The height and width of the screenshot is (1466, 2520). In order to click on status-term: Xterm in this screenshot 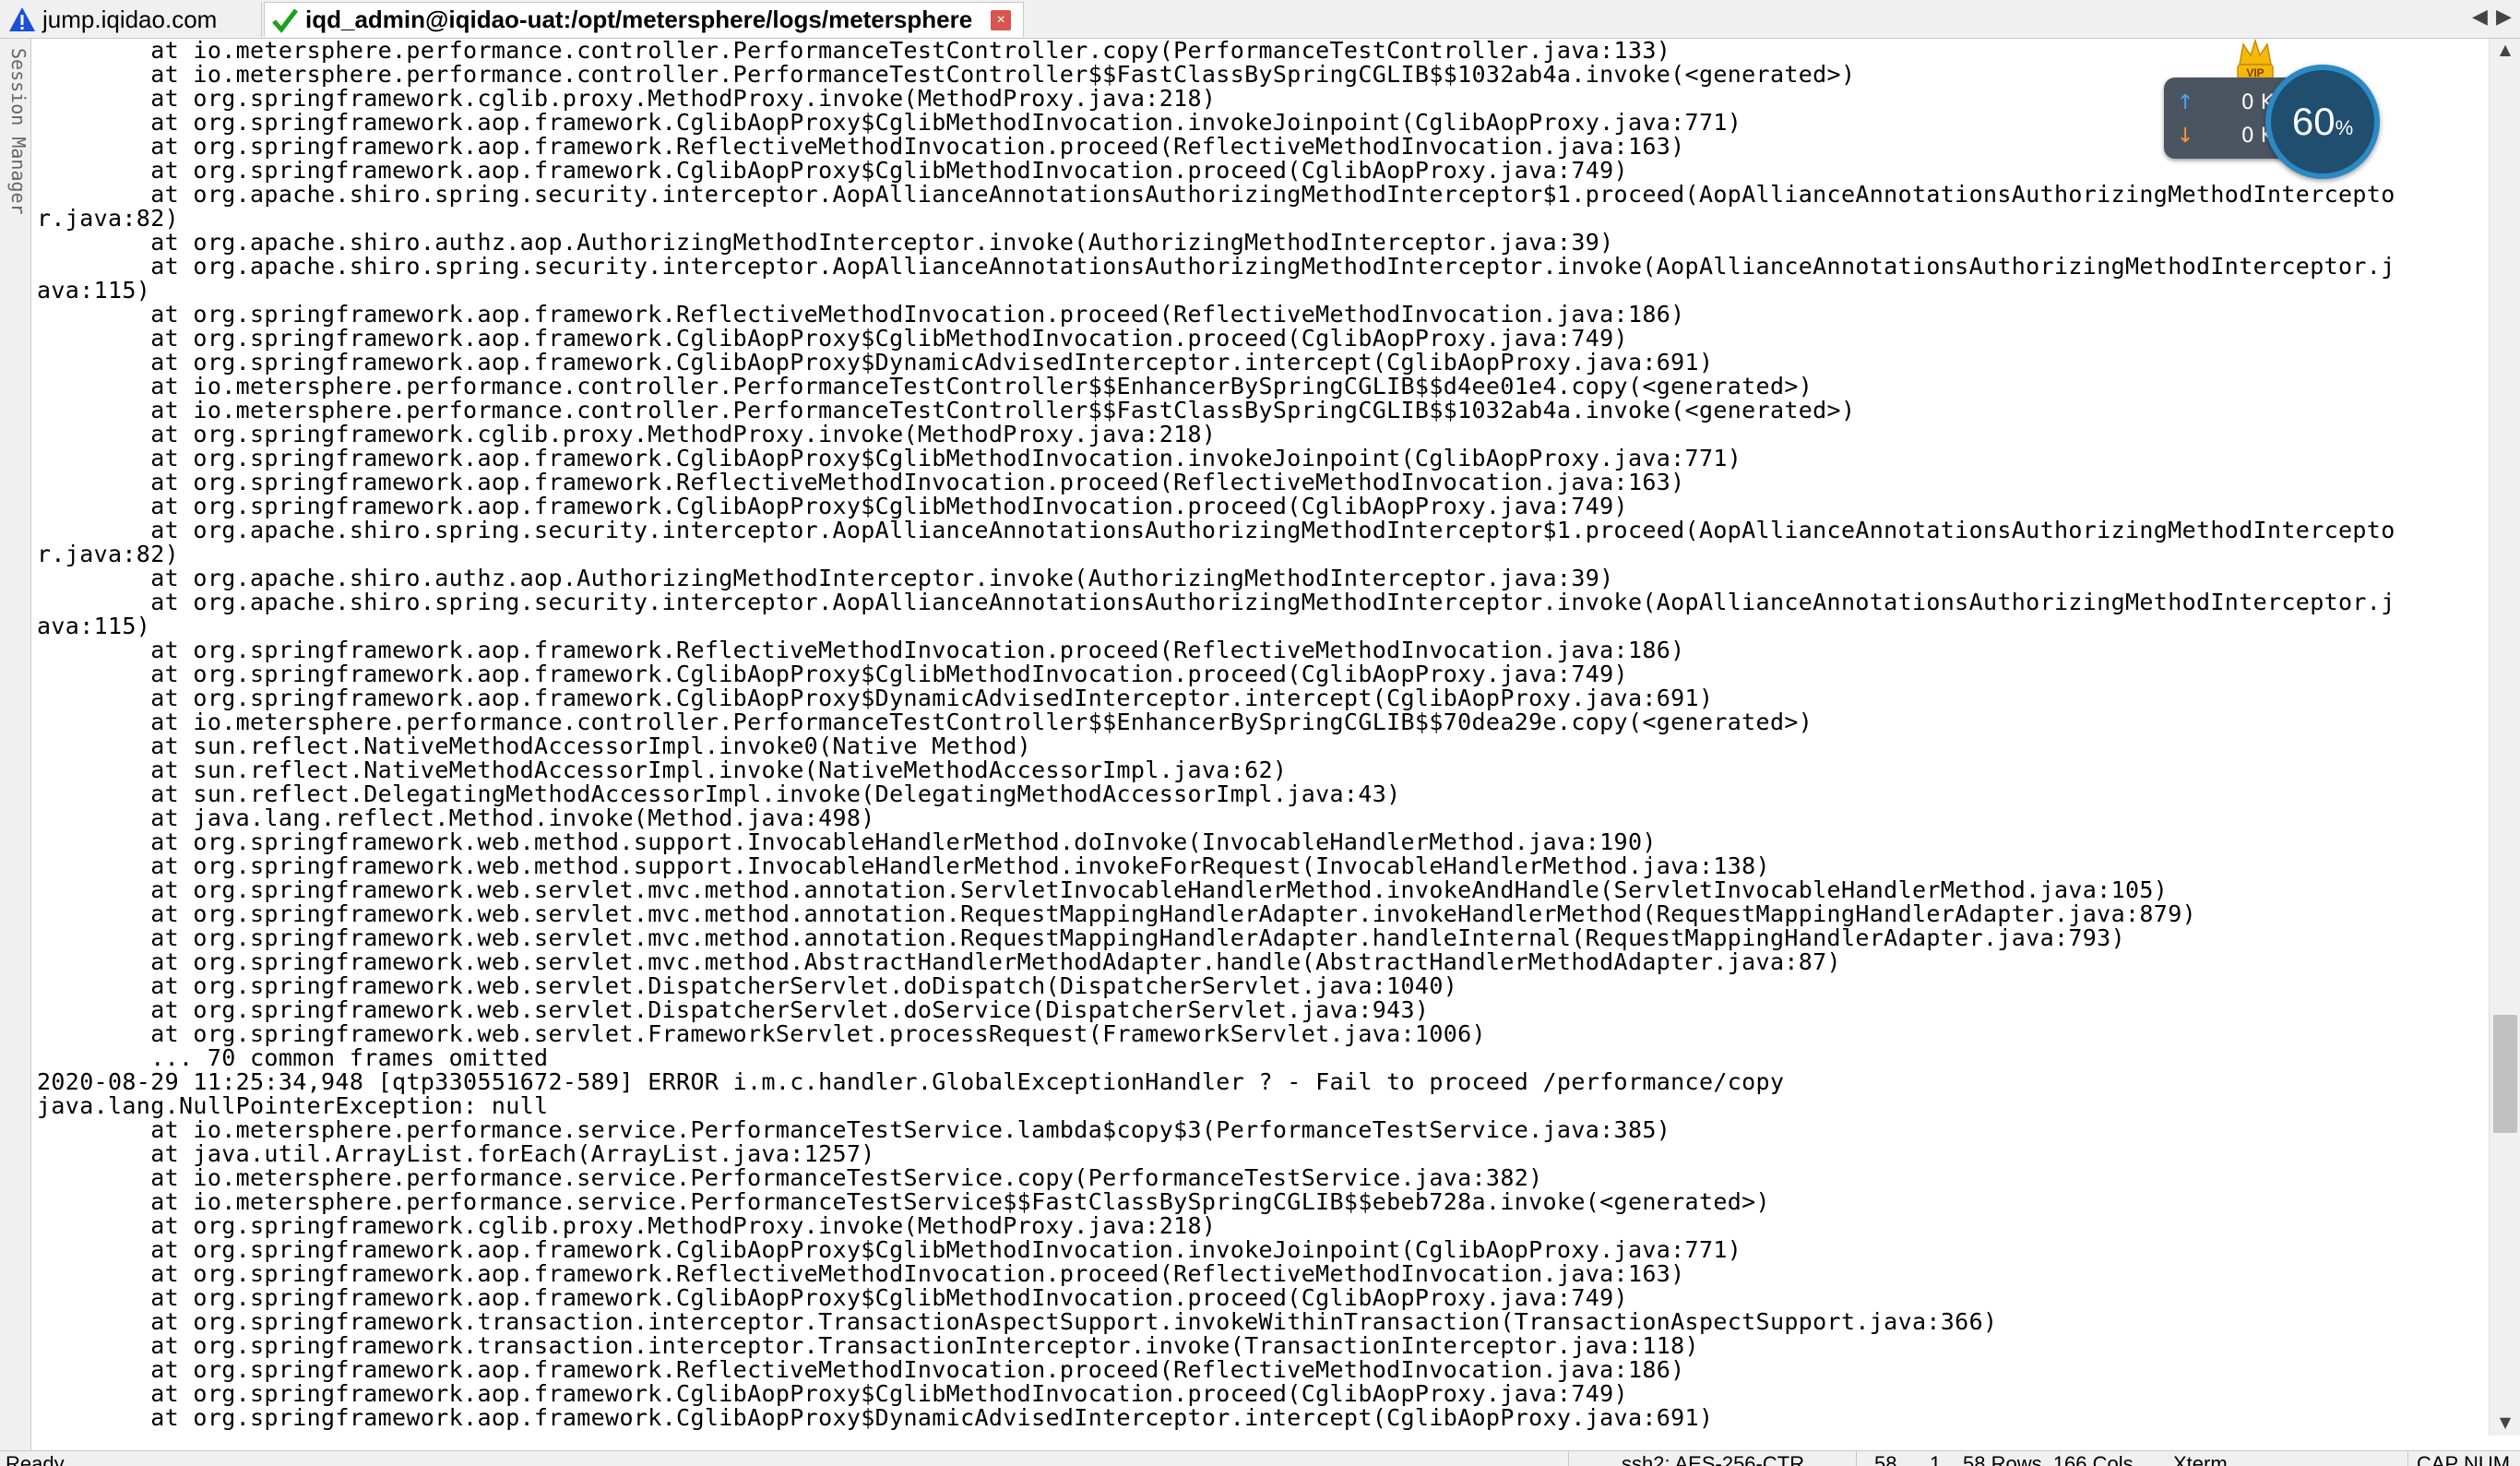, I will do `click(2200, 1459)`.